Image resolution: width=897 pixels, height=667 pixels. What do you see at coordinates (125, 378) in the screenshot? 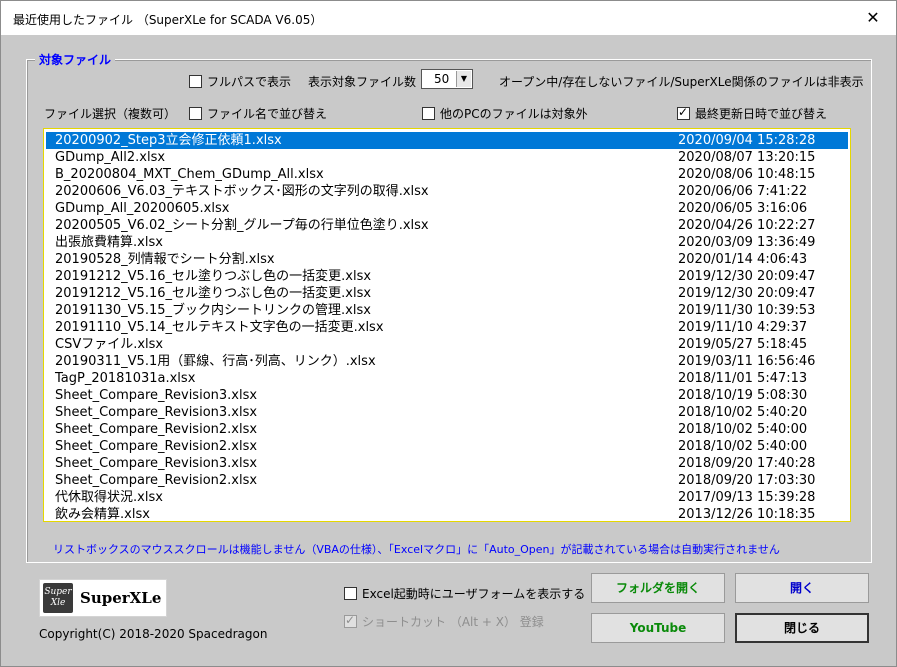
I see `file-name: TagP_20181031a.xlsx` at bounding box center [125, 378].